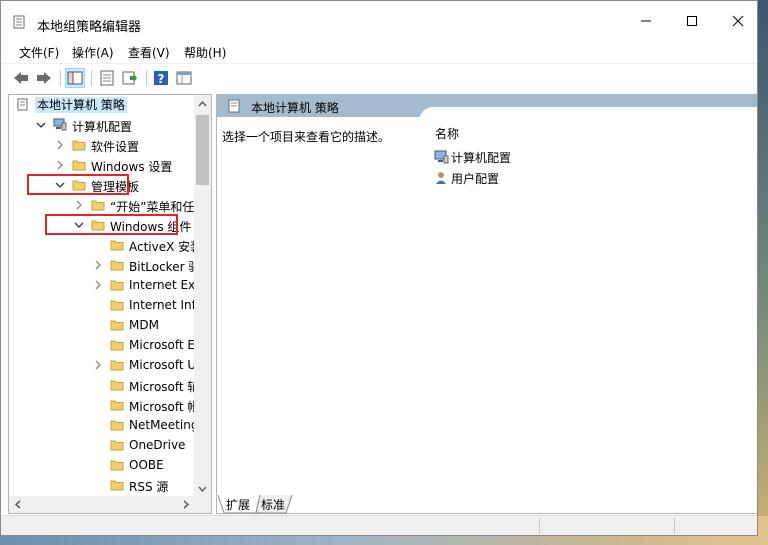  I want to click on detail-title: 本地计算机 策略, so click(295, 108).